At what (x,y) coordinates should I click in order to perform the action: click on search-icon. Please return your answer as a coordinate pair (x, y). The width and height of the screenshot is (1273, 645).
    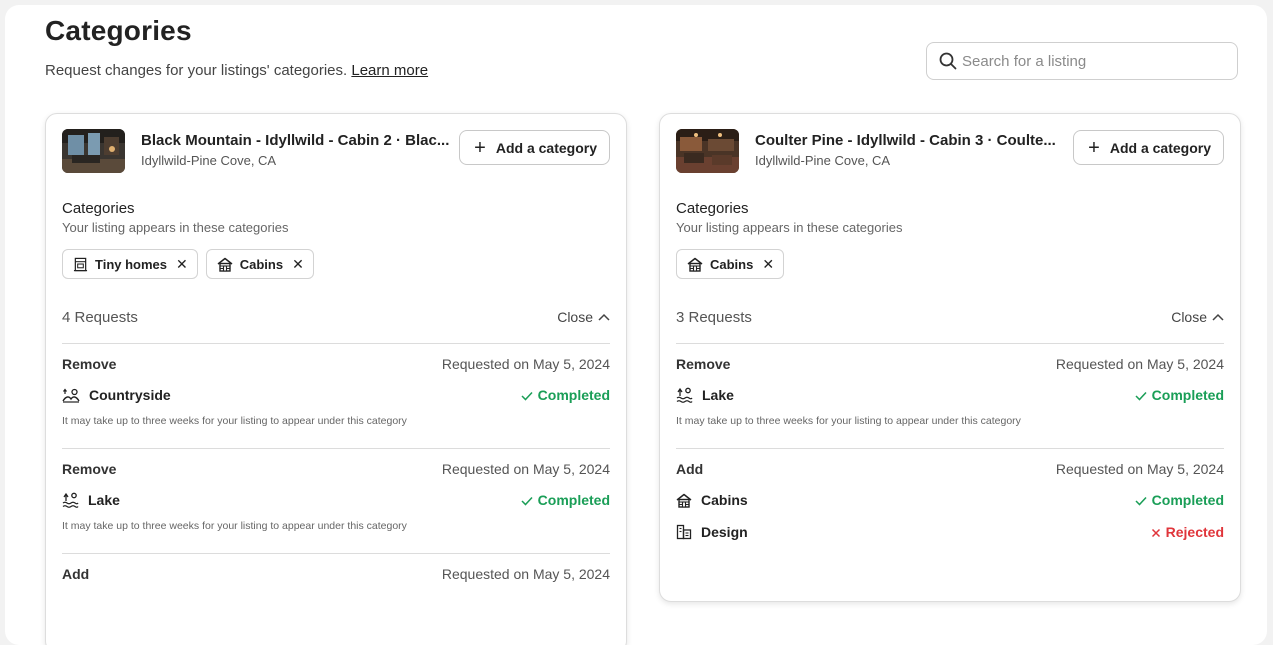
    Looking at the image, I should click on (948, 61).